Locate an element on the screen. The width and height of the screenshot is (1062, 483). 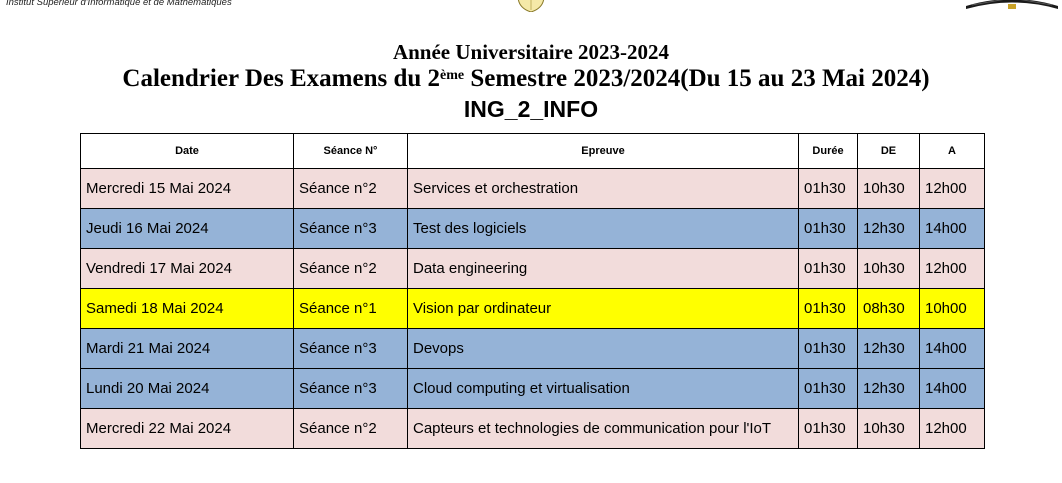
seance-cell: Séance n°1 is located at coordinates (350, 308).